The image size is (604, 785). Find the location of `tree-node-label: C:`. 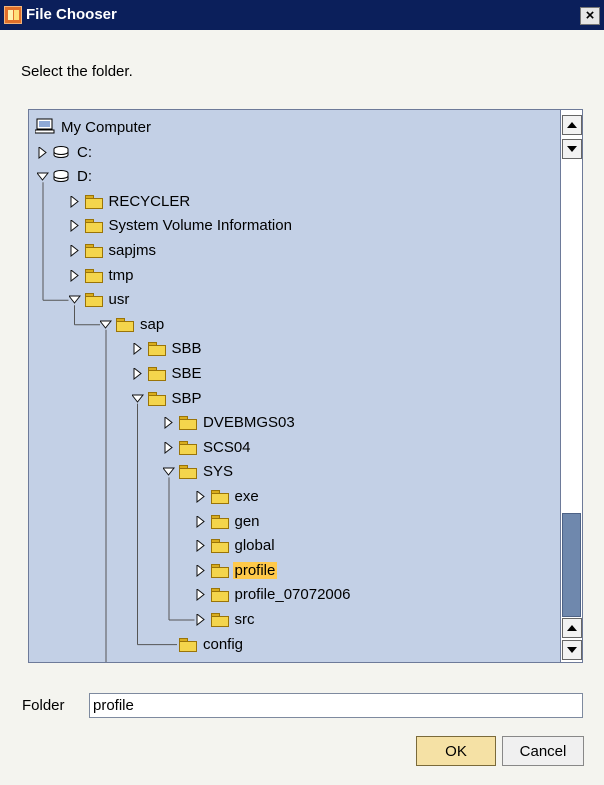

tree-node-label: C: is located at coordinates (84, 152).